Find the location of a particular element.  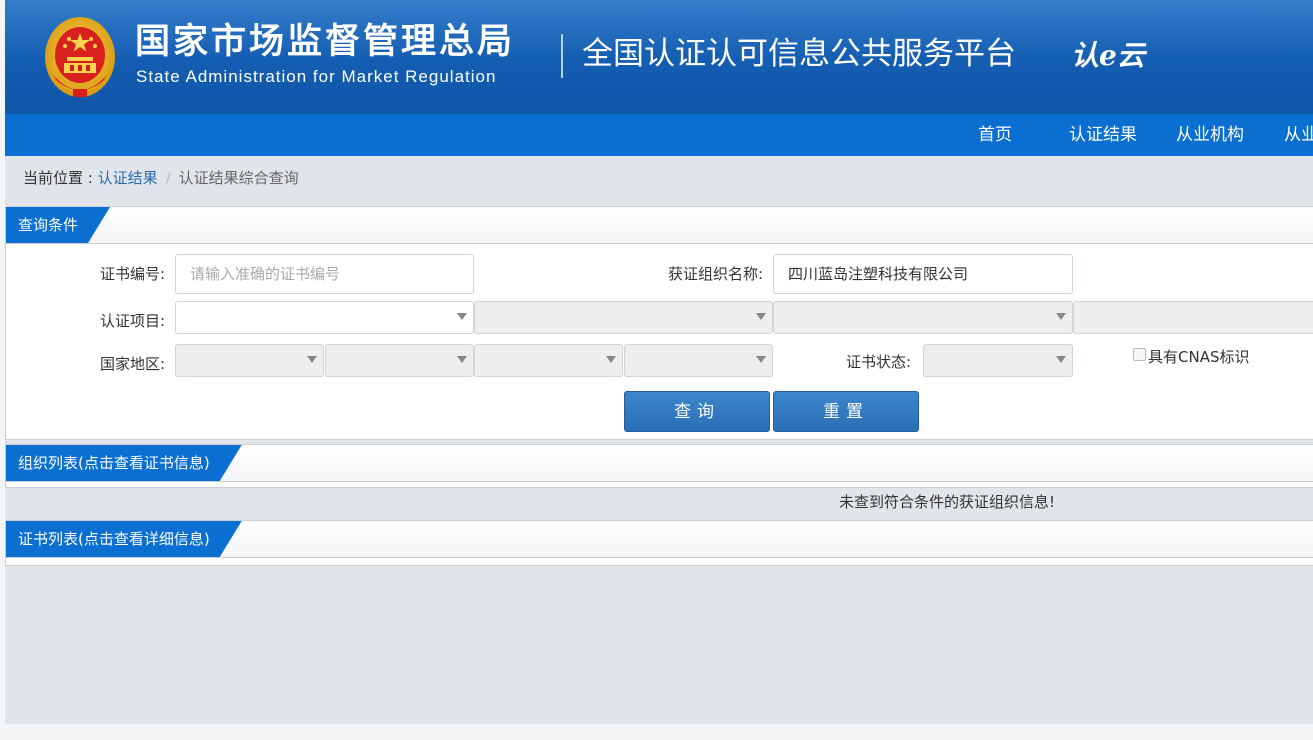

cnas-option: 具有CNAS标识 is located at coordinates (1191, 357).